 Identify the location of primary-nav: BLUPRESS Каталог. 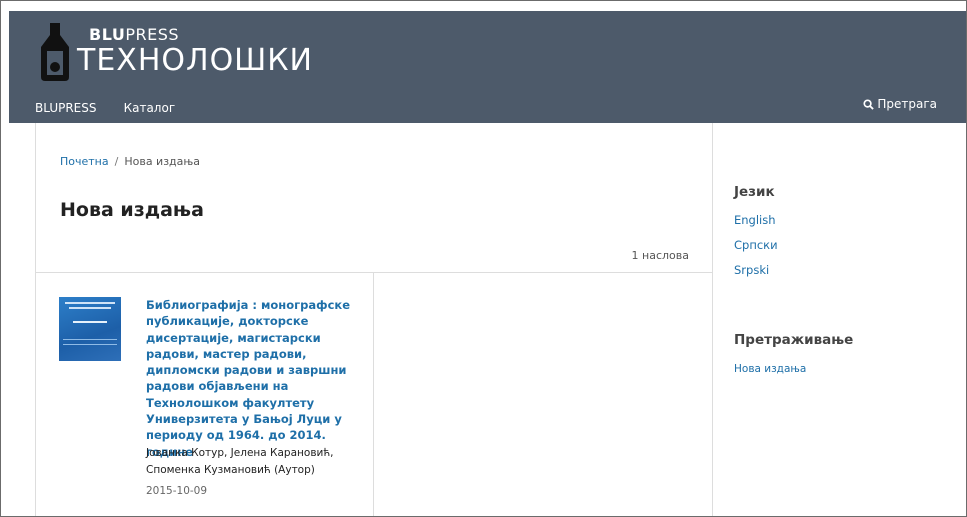
(116, 107).